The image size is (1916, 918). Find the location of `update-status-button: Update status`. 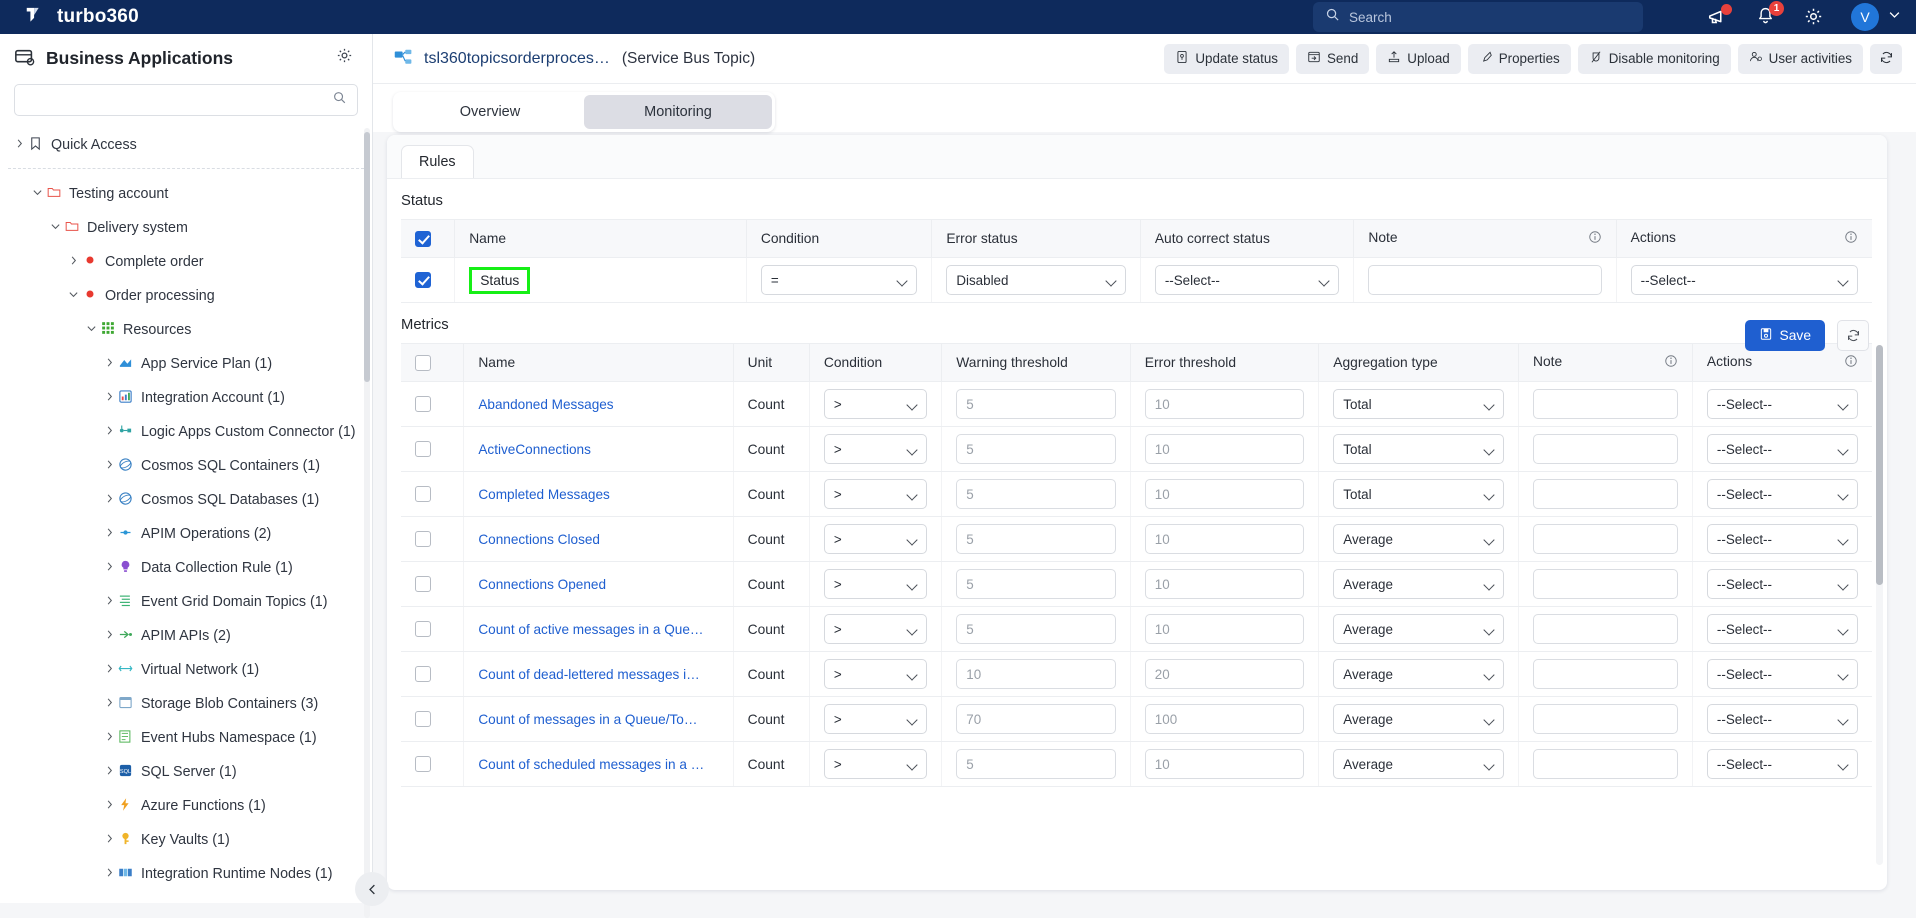

update-status-button: Update status is located at coordinates (1226, 58).